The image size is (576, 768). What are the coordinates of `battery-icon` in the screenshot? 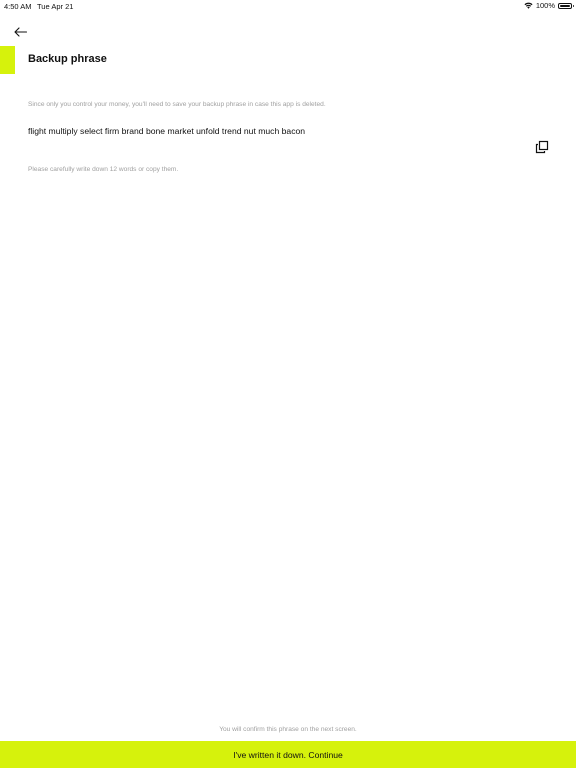 It's located at (566, 5).